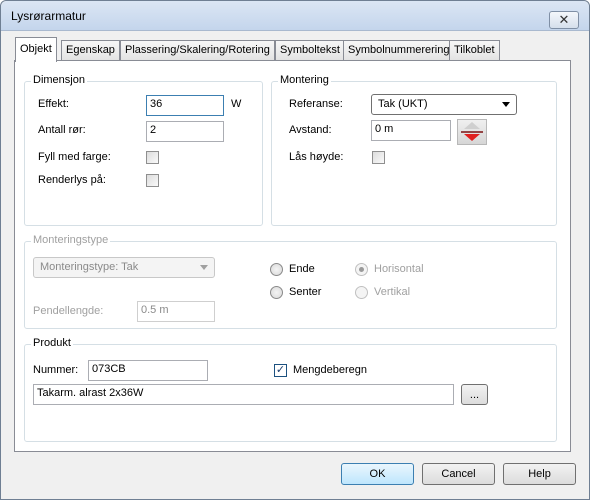 This screenshot has height=500, width=590. What do you see at coordinates (48, 16) in the screenshot?
I see `window-title: Lysrørarmatur` at bounding box center [48, 16].